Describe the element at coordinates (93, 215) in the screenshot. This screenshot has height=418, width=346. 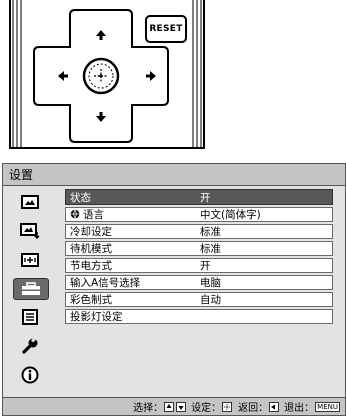
I see `menu-item-label: 语言` at that location.